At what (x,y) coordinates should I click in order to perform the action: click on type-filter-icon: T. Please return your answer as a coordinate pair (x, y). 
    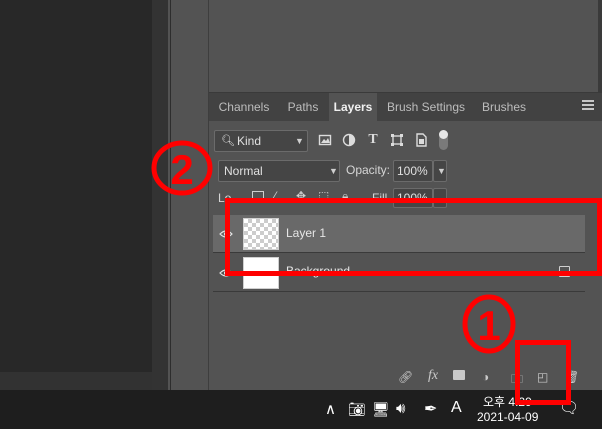
    Looking at the image, I should click on (373, 140).